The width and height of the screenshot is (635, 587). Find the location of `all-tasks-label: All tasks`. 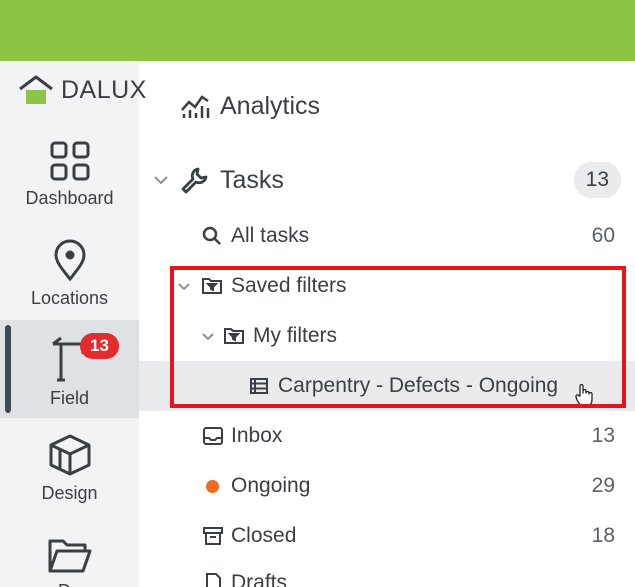

all-tasks-label: All tasks is located at coordinates (270, 235).